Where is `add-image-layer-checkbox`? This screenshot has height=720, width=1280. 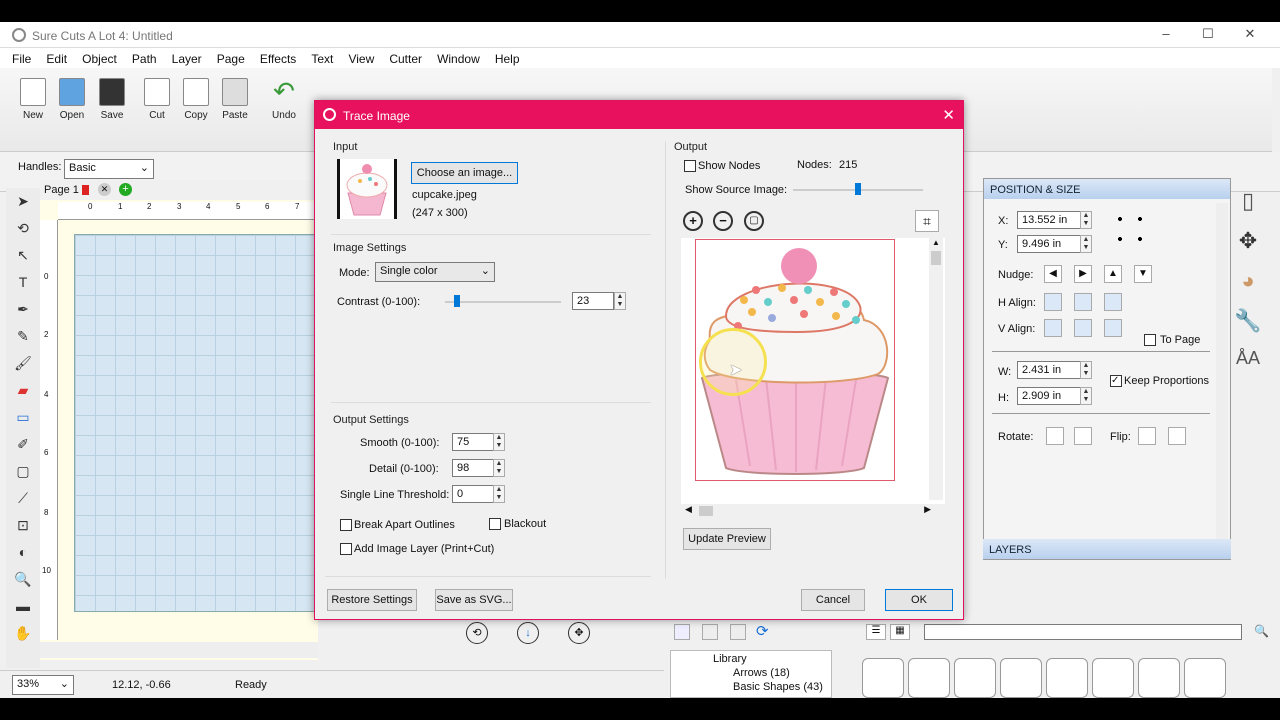 add-image-layer-checkbox is located at coordinates (346, 549).